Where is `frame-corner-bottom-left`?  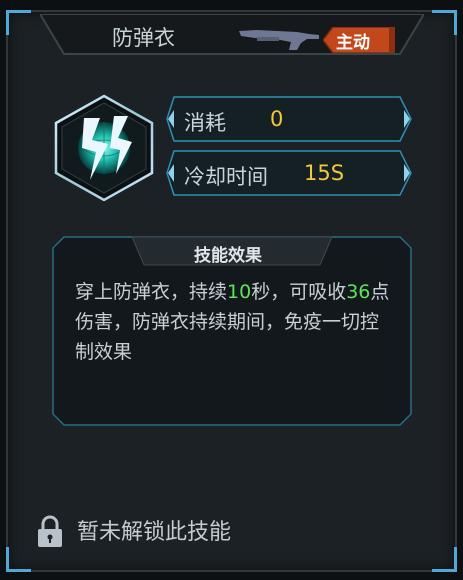 frame-corner-bottom-left is located at coordinates (18, 559).